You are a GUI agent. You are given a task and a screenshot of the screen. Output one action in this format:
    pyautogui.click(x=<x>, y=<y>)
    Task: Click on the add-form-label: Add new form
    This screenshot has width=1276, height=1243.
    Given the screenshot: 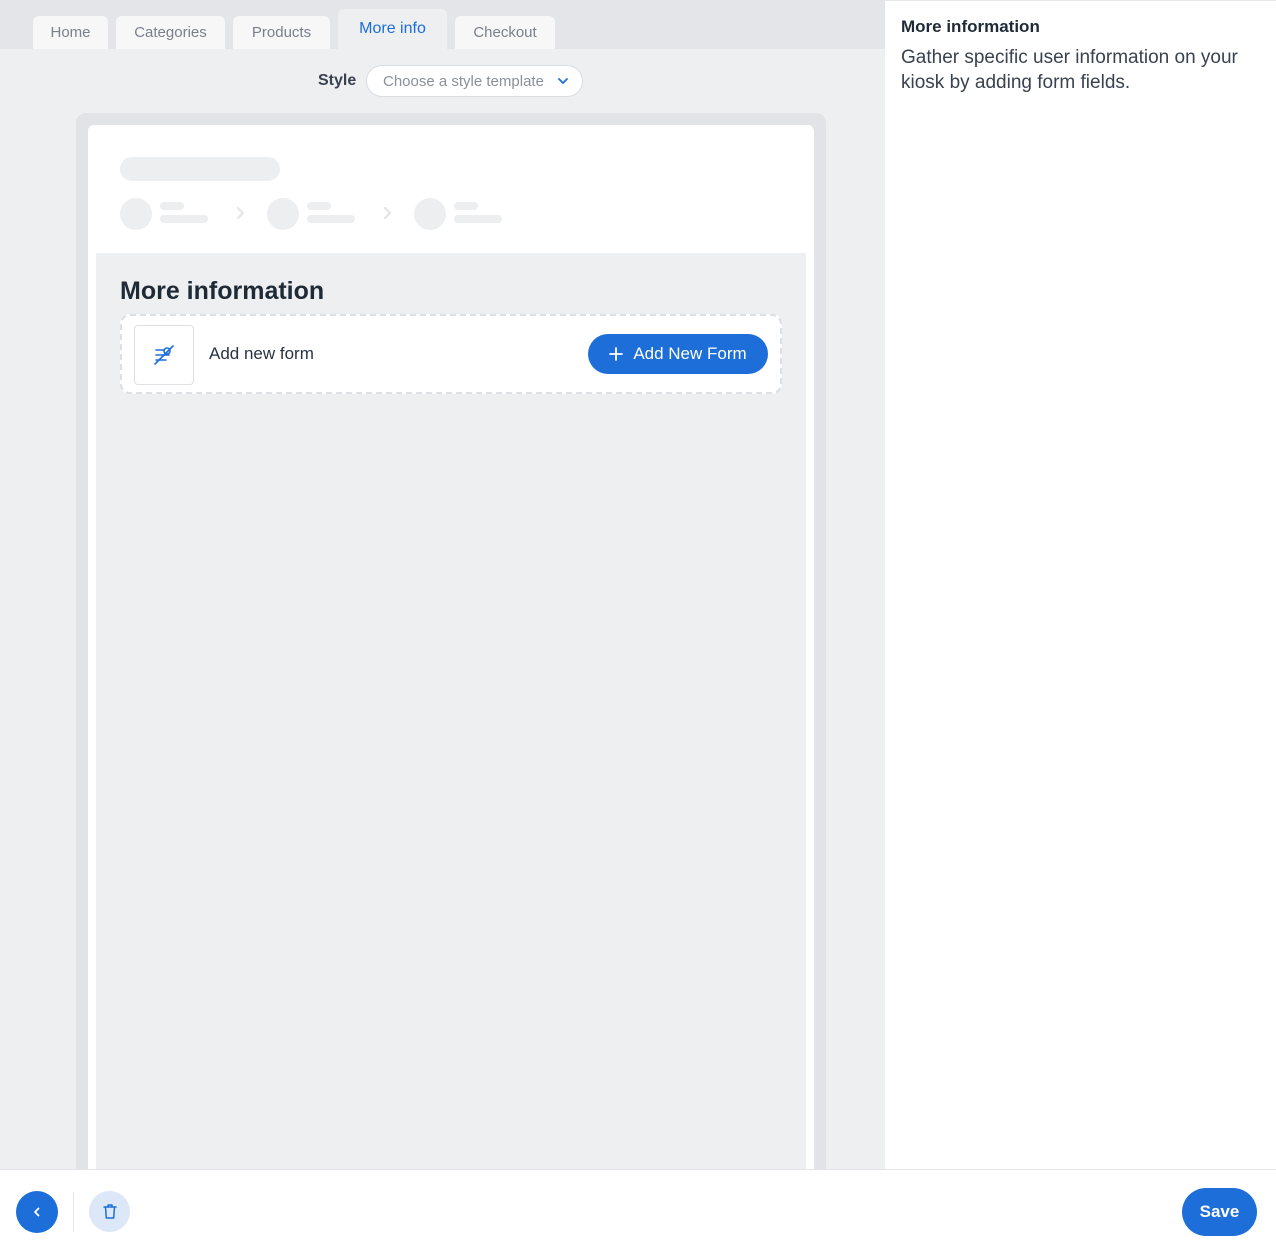 What is the action you would take?
    pyautogui.click(x=261, y=353)
    